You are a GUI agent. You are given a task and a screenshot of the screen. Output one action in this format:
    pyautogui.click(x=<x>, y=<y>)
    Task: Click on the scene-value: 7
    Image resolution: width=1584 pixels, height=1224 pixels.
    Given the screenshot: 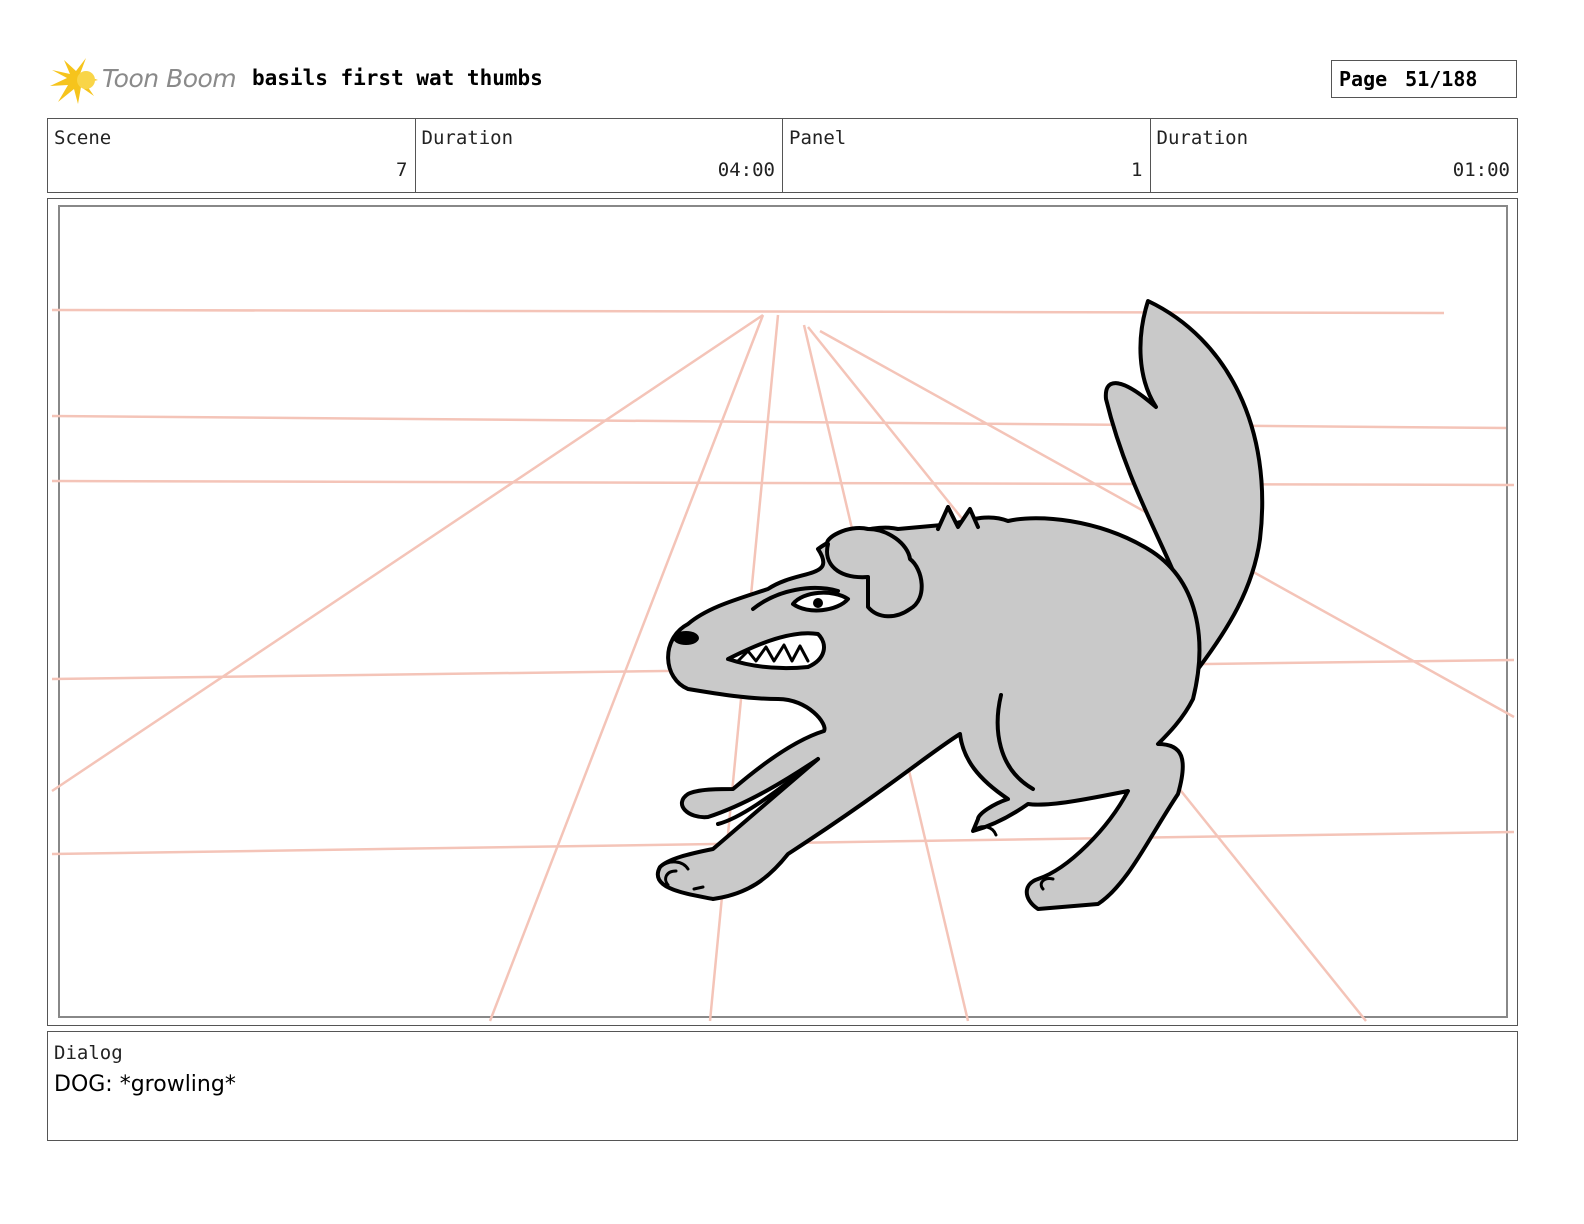 What is the action you would take?
    pyautogui.click(x=402, y=170)
    